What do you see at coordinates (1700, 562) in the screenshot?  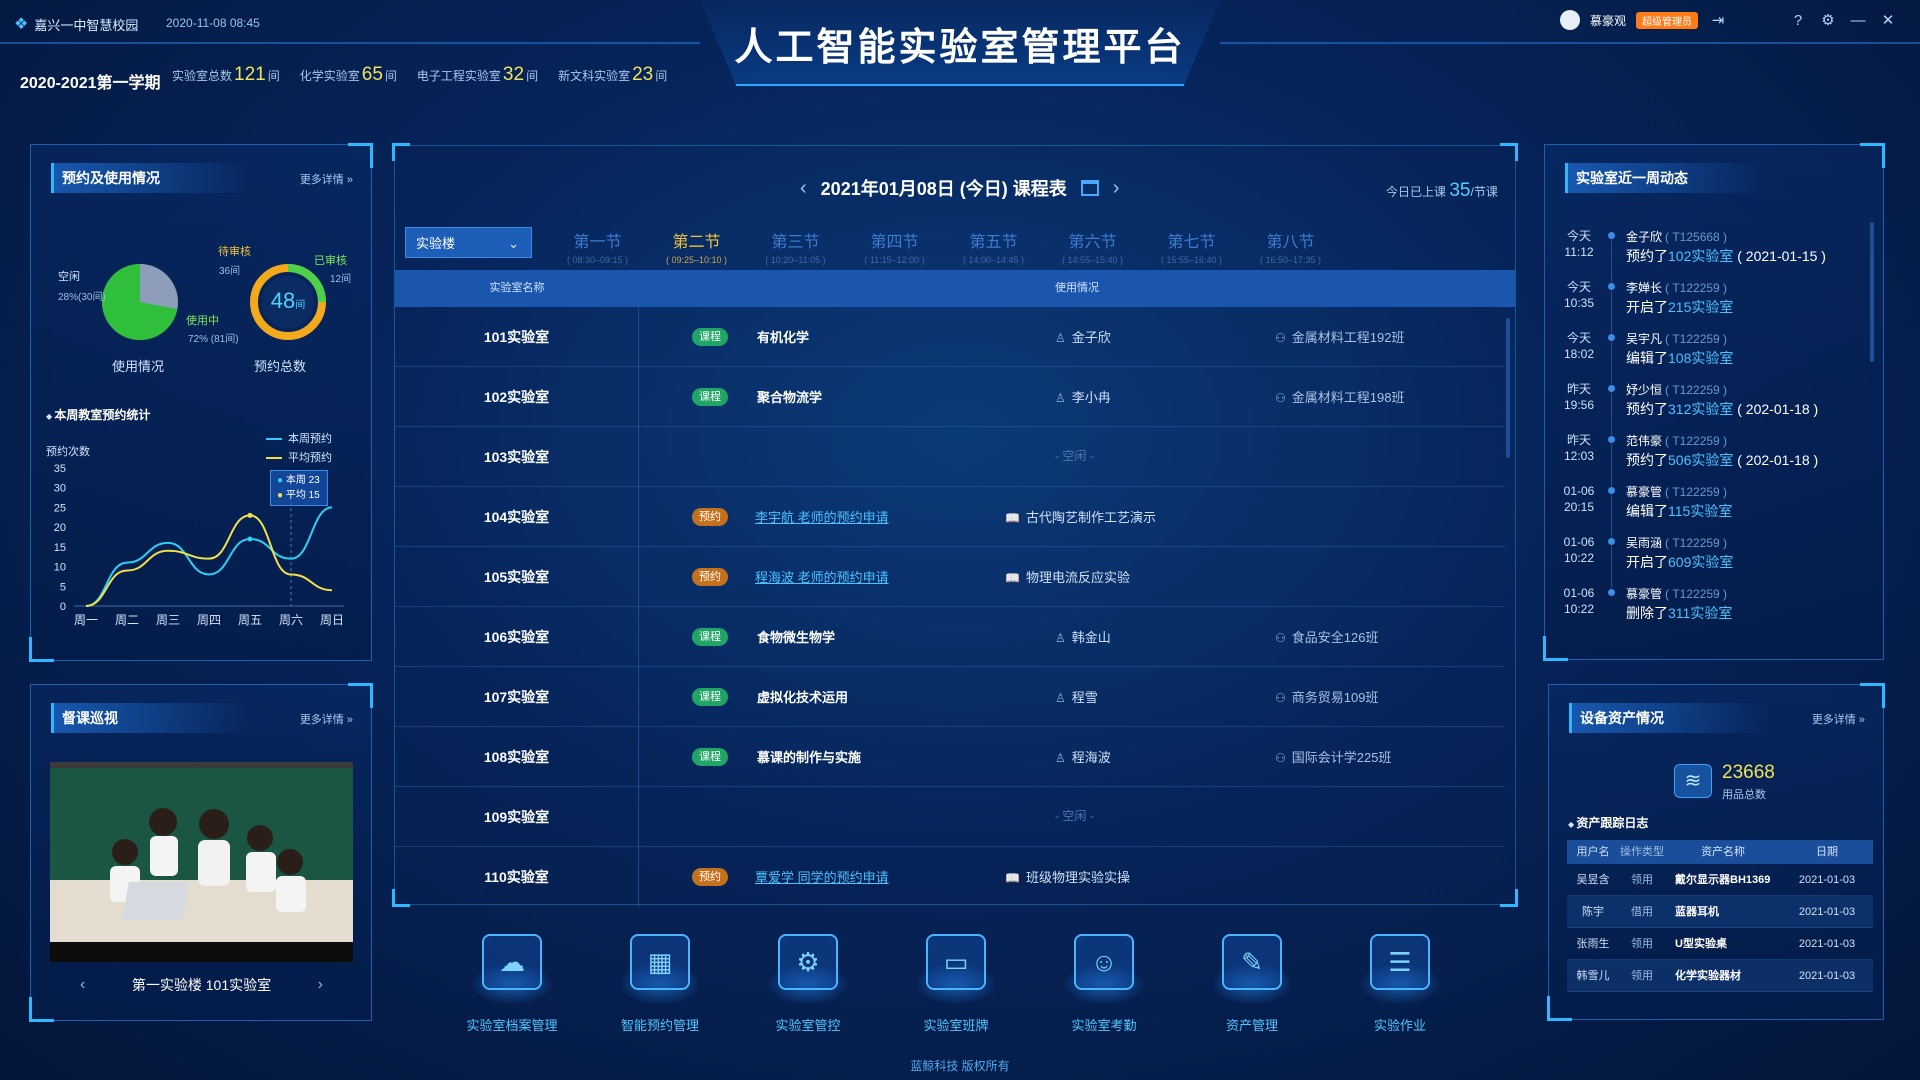 I see `activity-room: 609实验室` at bounding box center [1700, 562].